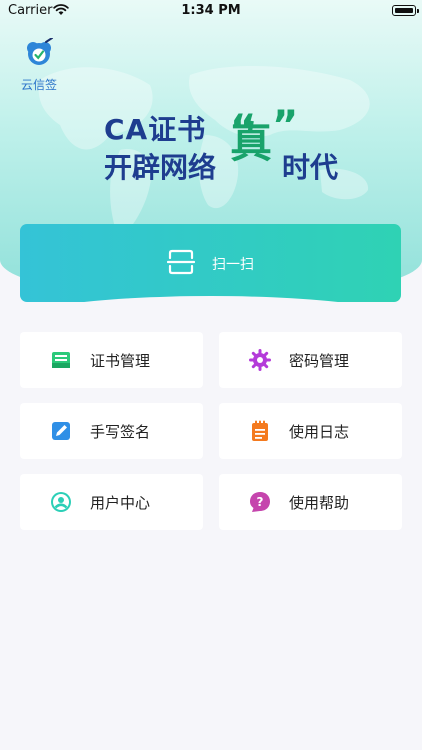 The height and width of the screenshot is (750, 422). I want to click on slogan-line-1: CA证书, so click(155, 129).